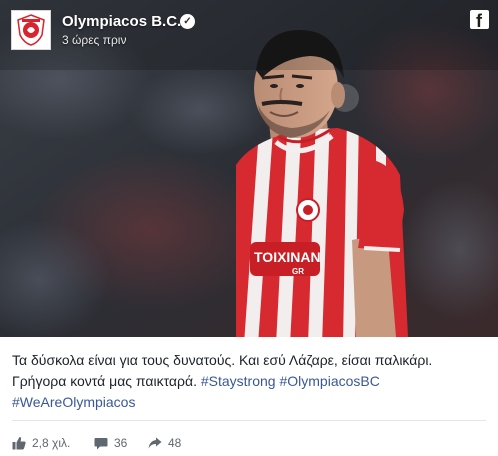 The image size is (498, 456). What do you see at coordinates (249, 420) in the screenshot?
I see `divider` at bounding box center [249, 420].